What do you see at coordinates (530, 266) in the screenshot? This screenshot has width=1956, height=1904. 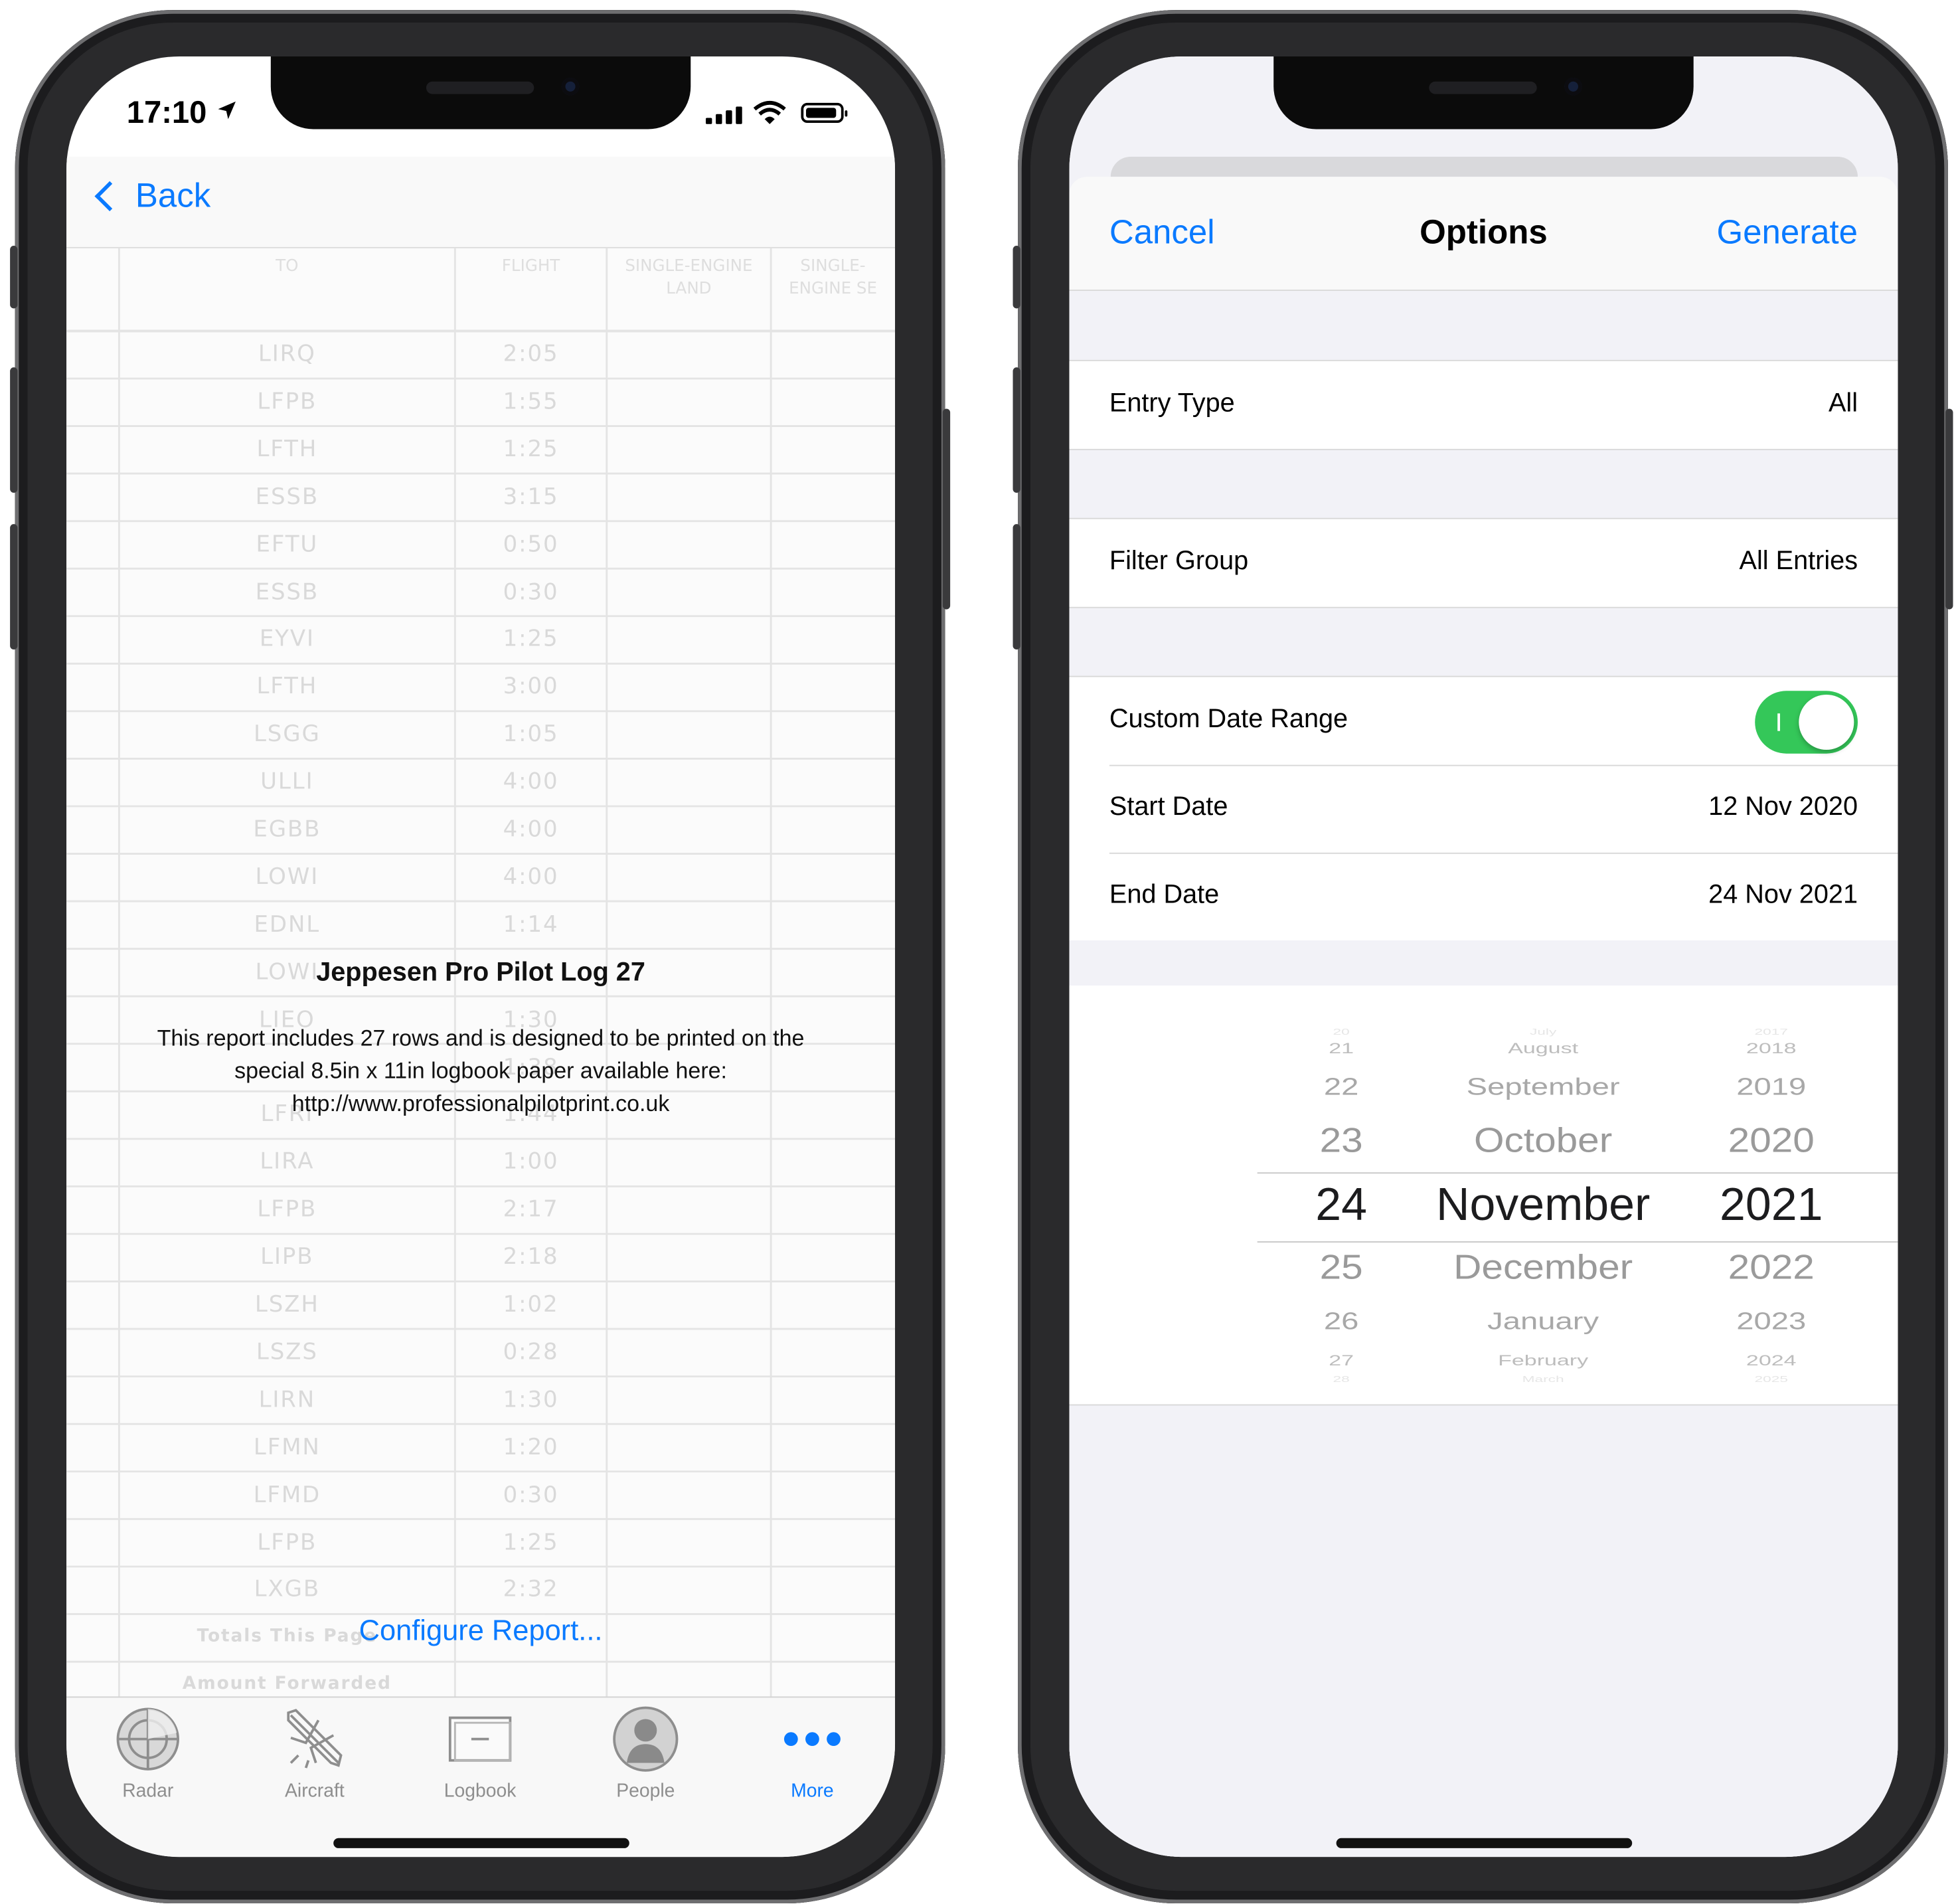 I see `logbook-column-header: FLIGHT` at bounding box center [530, 266].